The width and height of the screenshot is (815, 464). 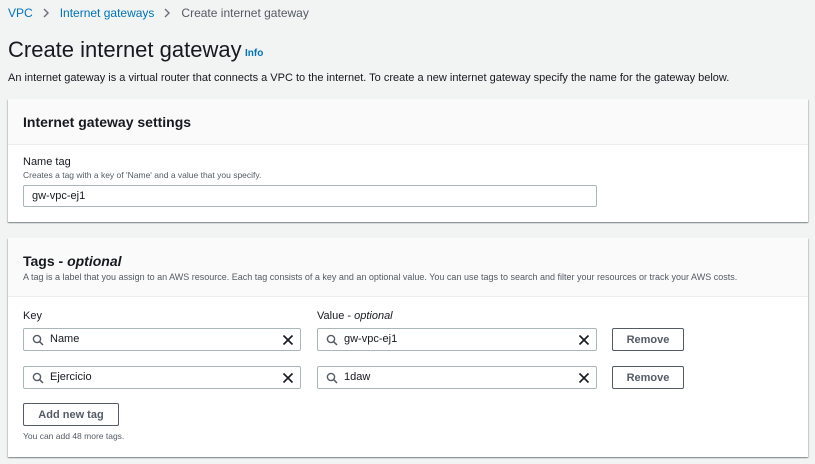 I want to click on tag-value-value: 1daw, so click(x=357, y=377).